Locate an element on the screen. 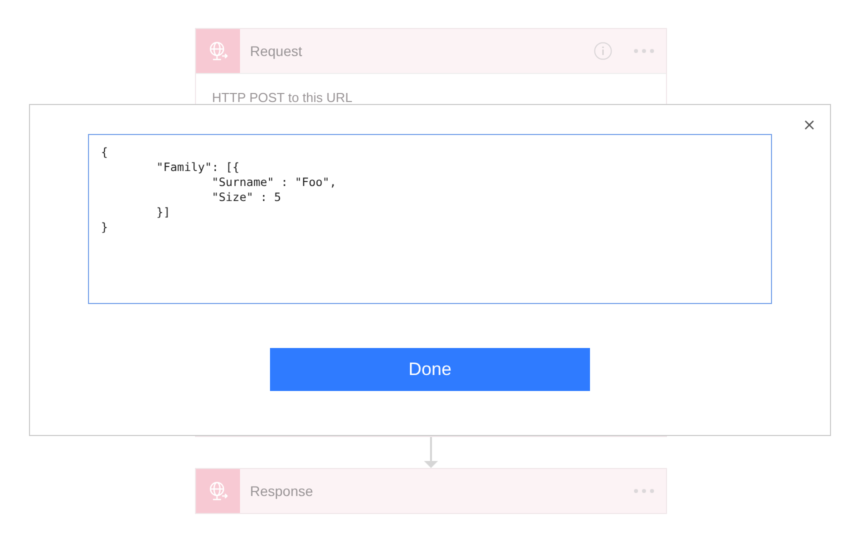 Image resolution: width=851 pixels, height=540 pixels. card-title: Request is located at coordinates (276, 51).